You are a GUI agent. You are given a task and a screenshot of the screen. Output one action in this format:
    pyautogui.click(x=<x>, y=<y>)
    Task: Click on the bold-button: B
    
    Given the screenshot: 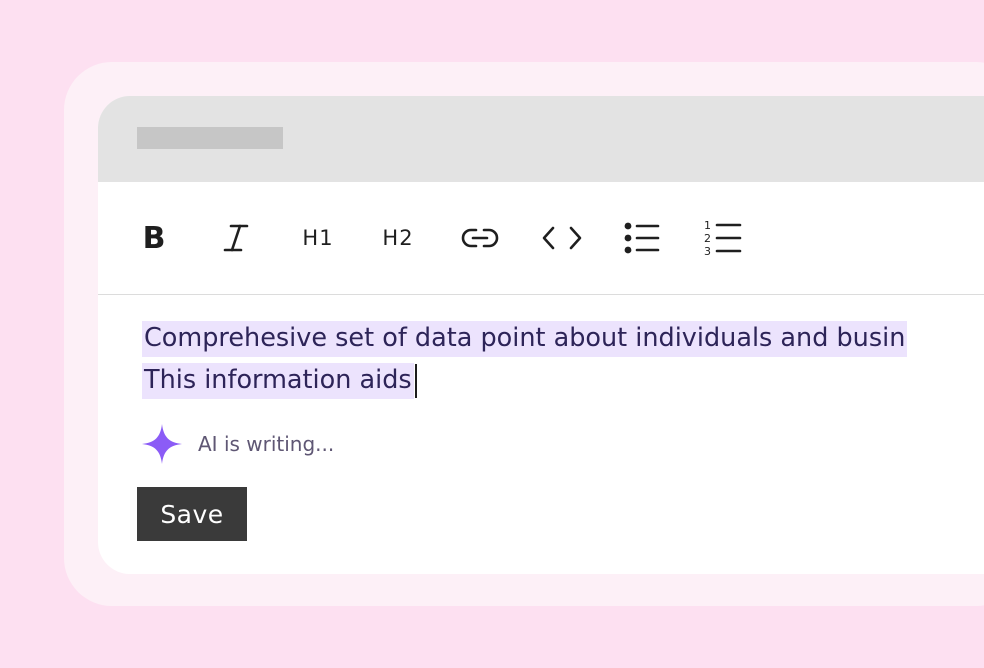 What is the action you would take?
    pyautogui.click(x=154, y=238)
    